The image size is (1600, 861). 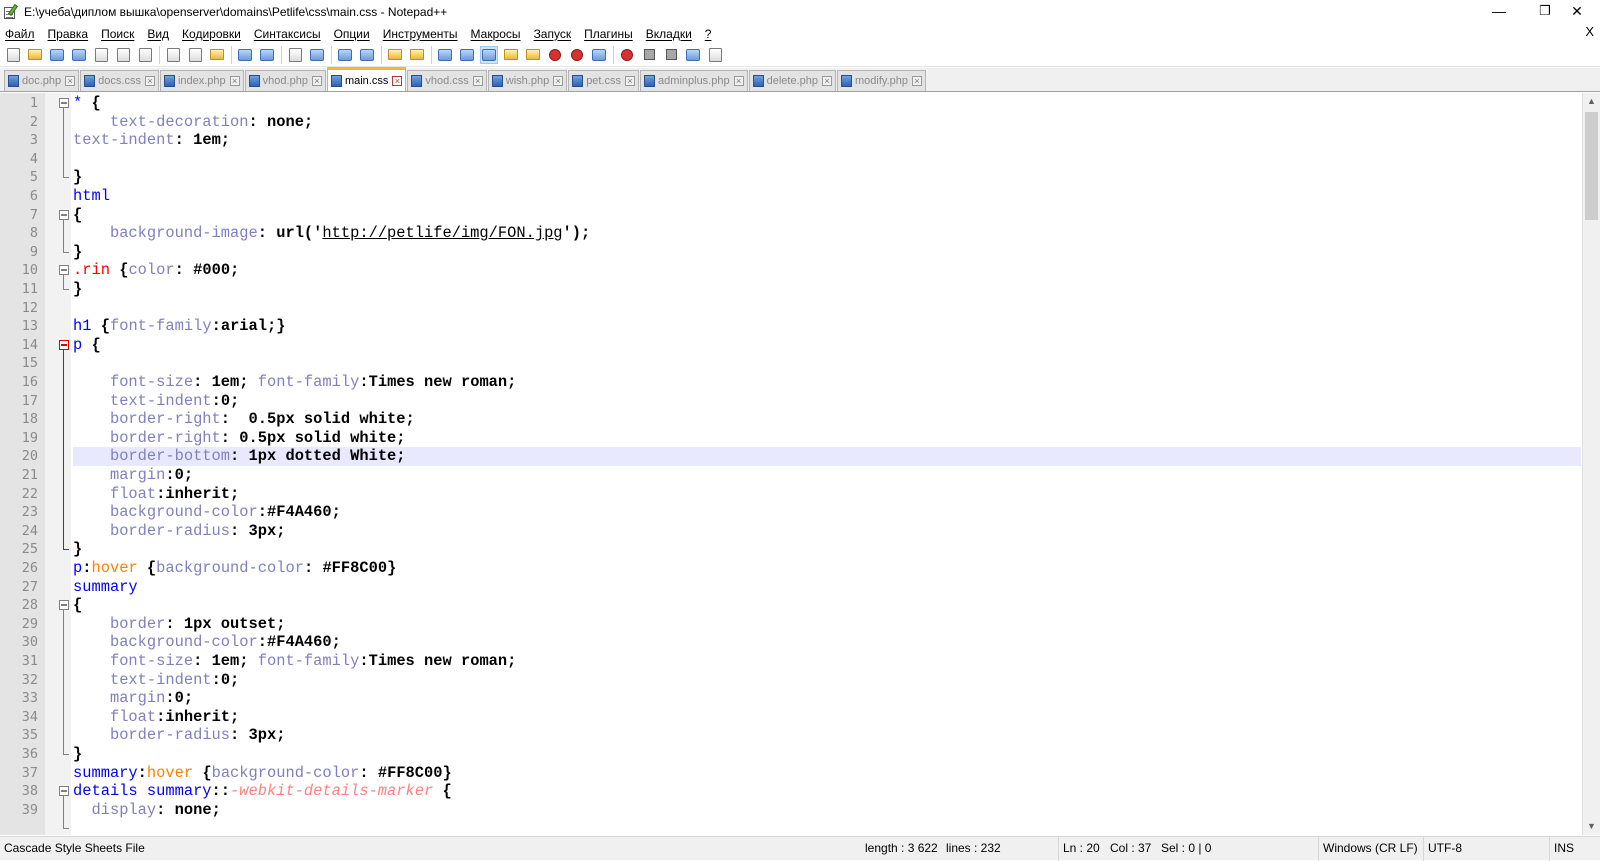 I want to click on copy-button, so click(x=195, y=55).